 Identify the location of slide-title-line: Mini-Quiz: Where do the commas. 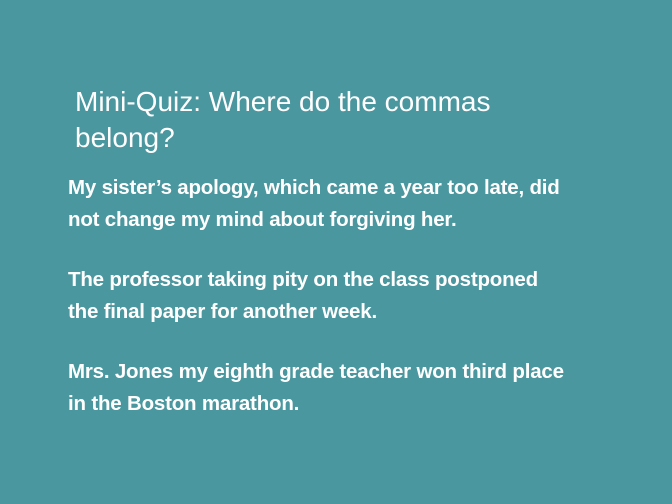
(283, 101).